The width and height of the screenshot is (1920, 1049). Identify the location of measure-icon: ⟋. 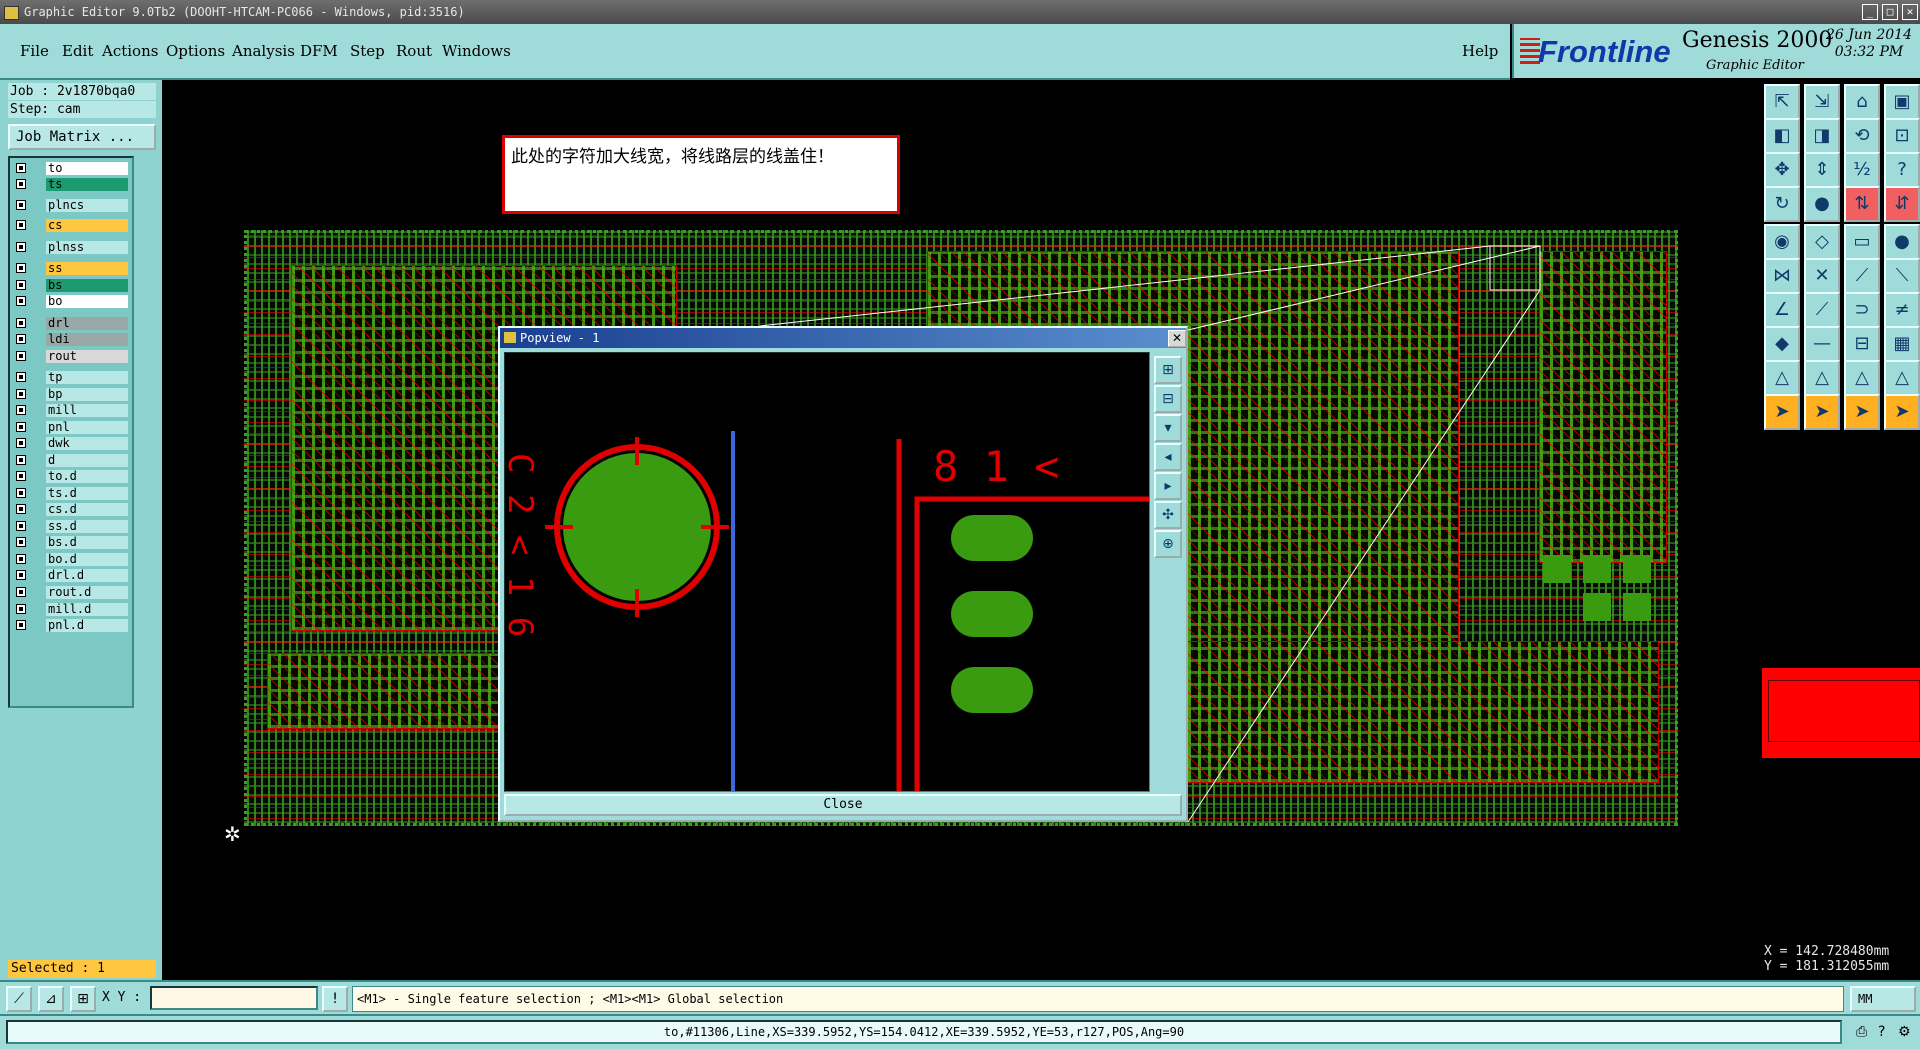
(19, 999).